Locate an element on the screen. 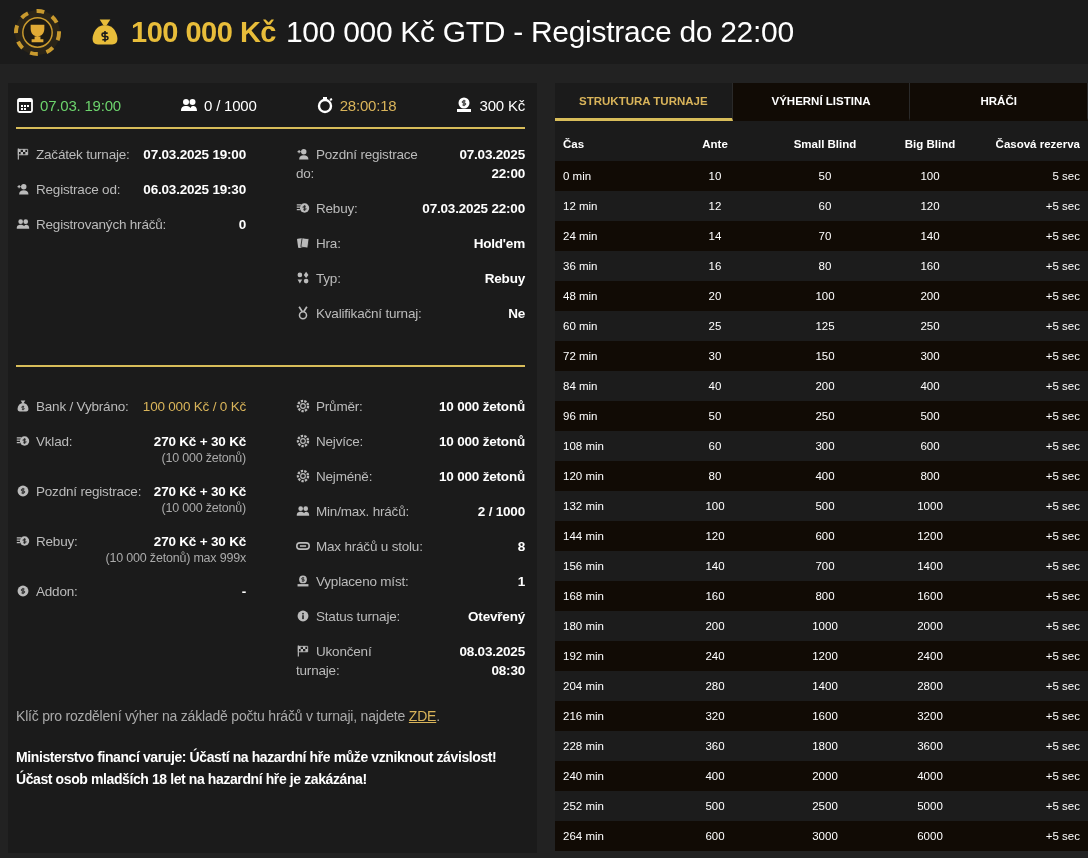  table-cell: 150 is located at coordinates (825, 356).